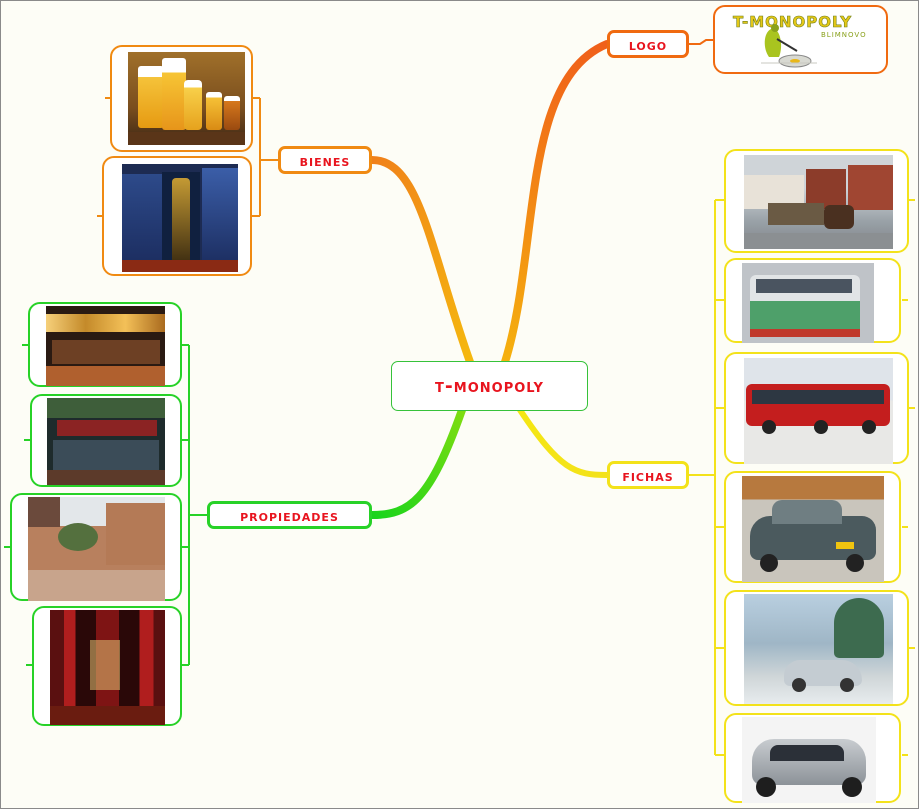 This screenshot has width=919, height=809. I want to click on ficha-buseta, so click(812, 300).